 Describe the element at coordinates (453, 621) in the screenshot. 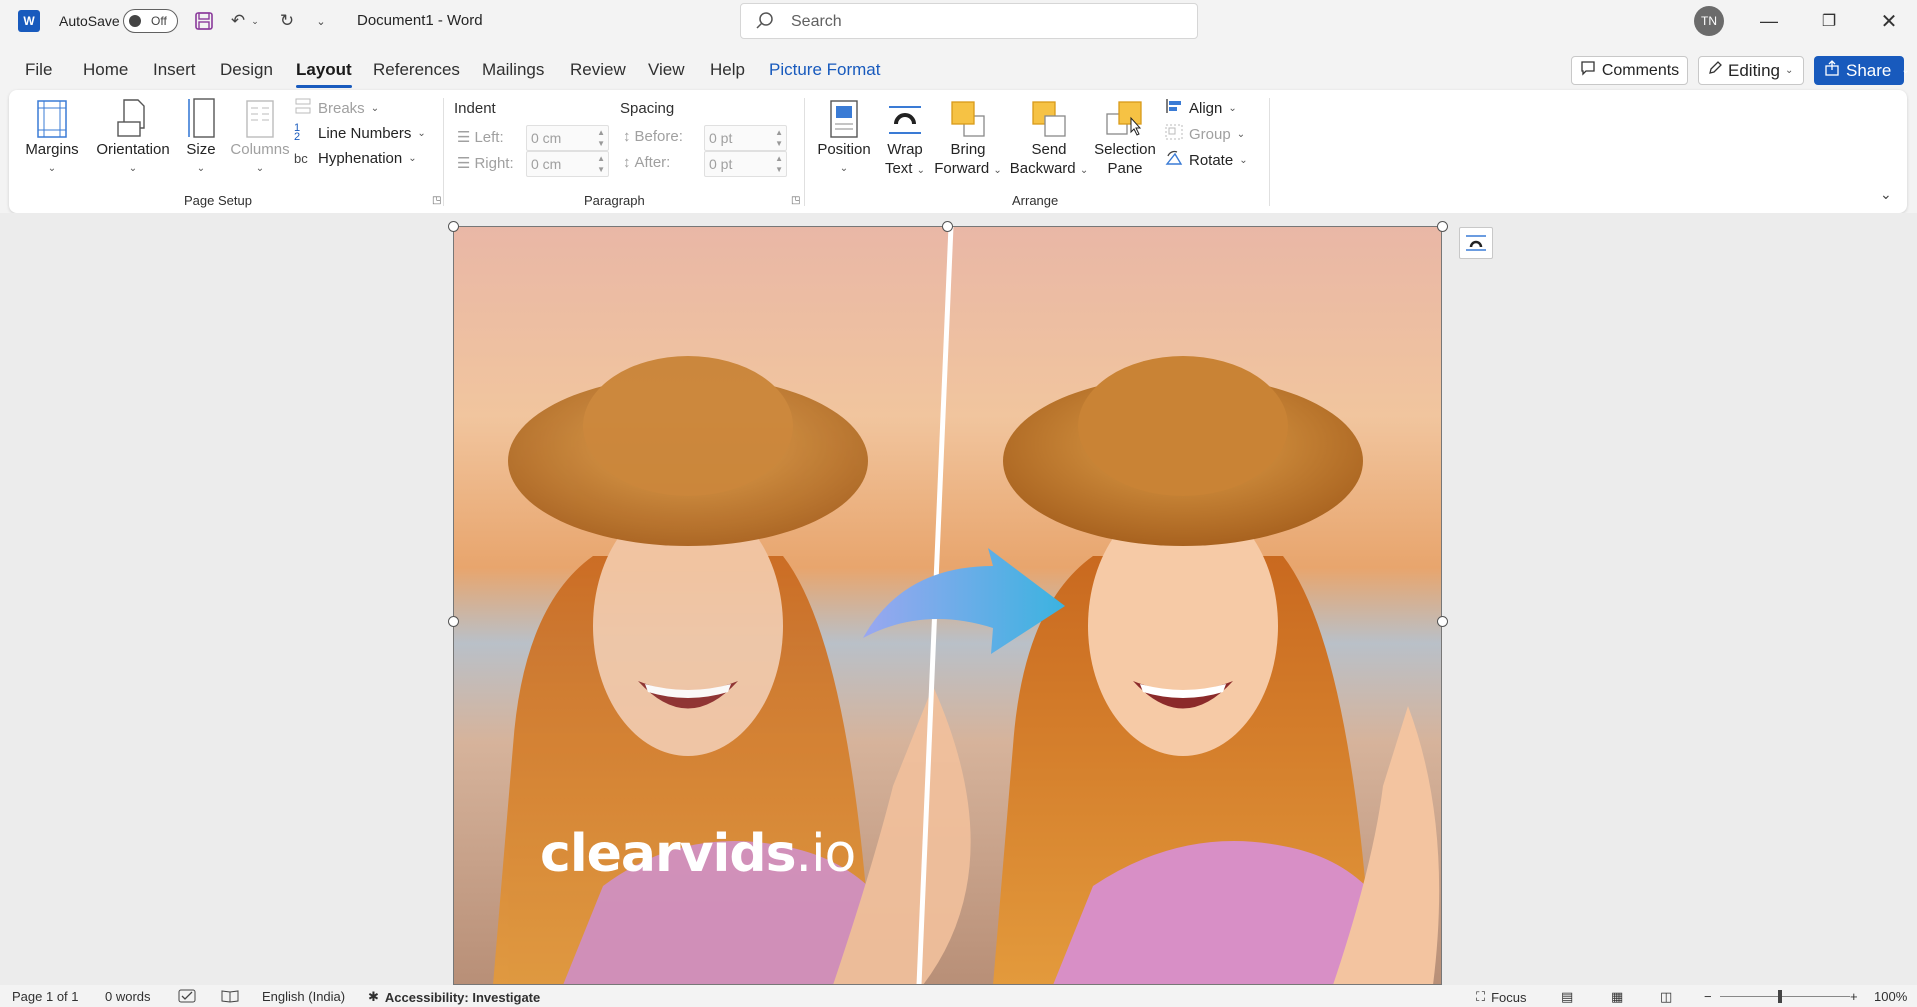

I see `resize-handle-middle-left` at that location.